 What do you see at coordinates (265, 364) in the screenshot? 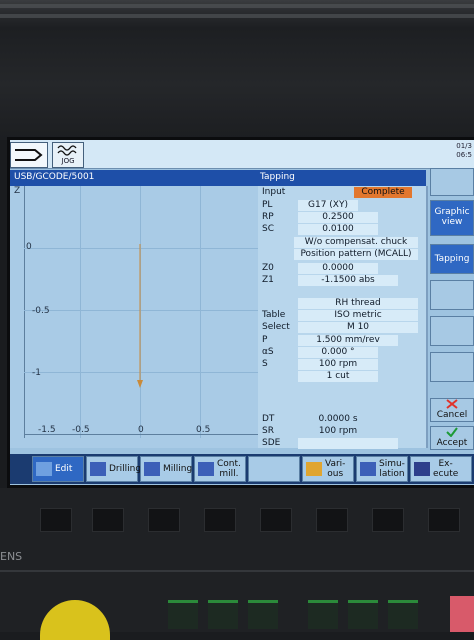
I see `param-label: S` at bounding box center [265, 364].